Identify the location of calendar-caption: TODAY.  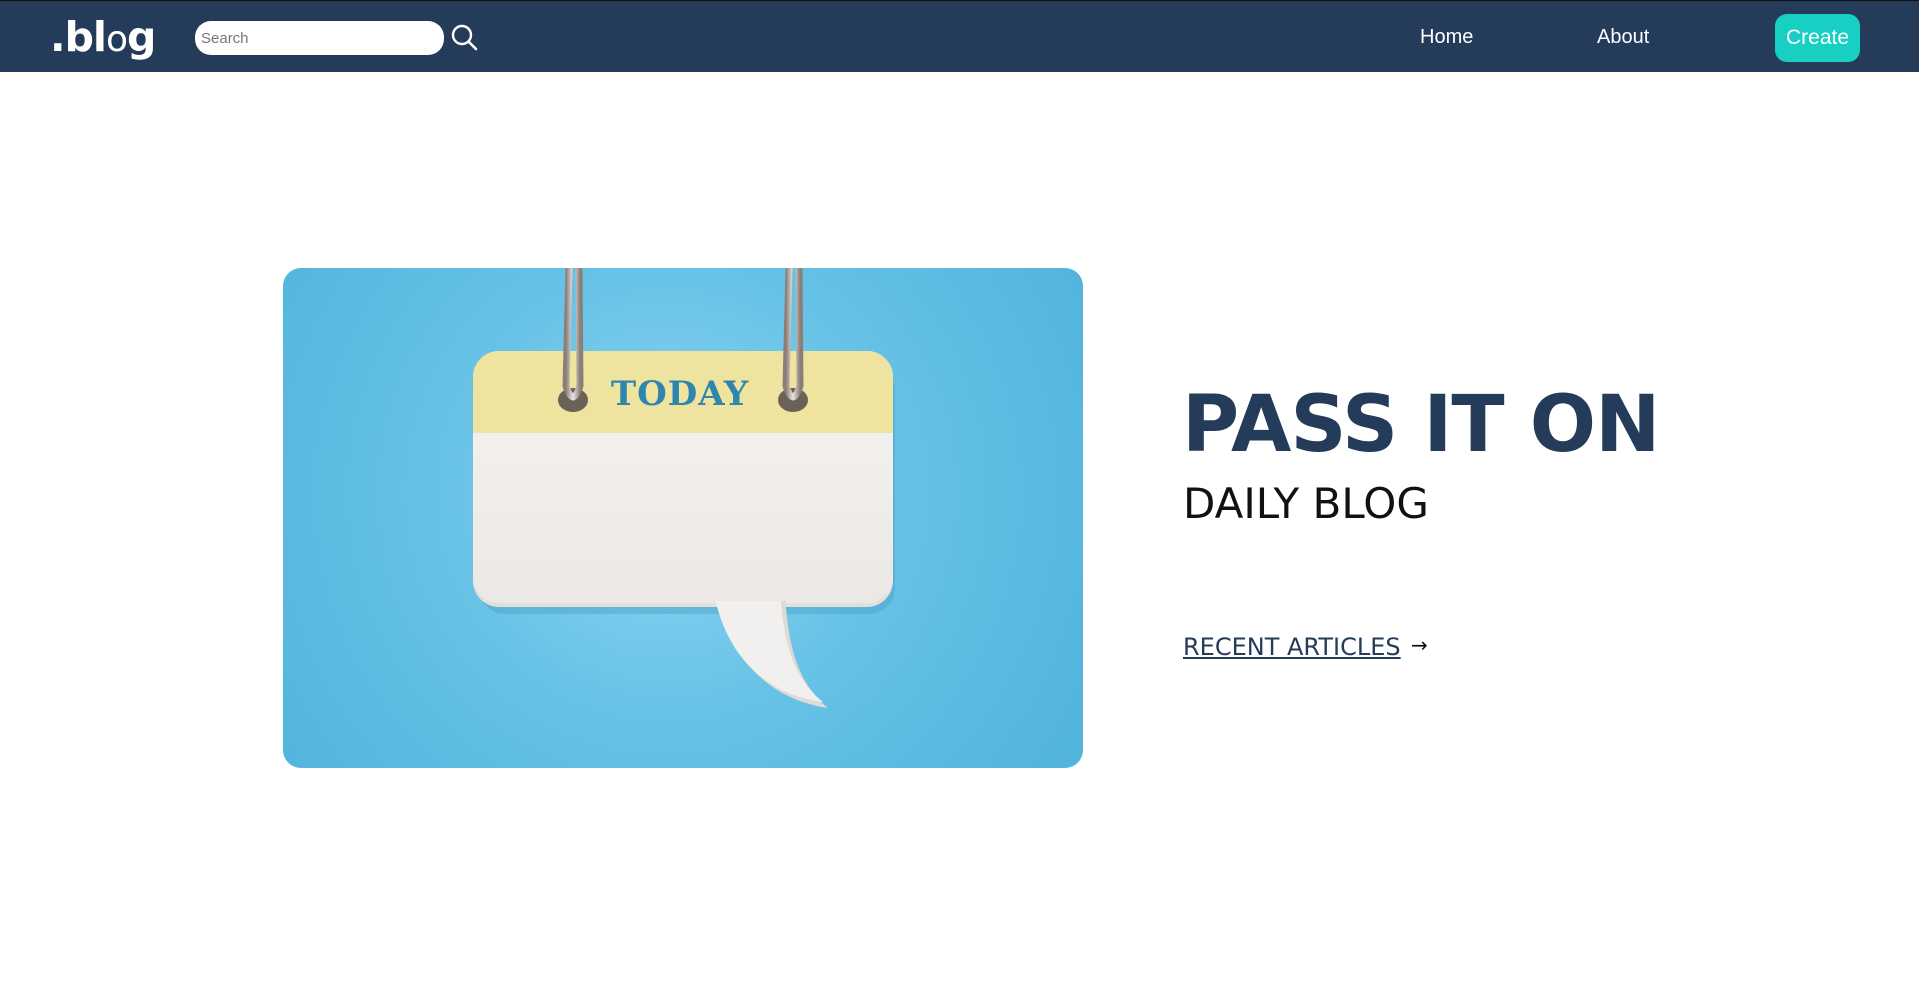
(680, 394).